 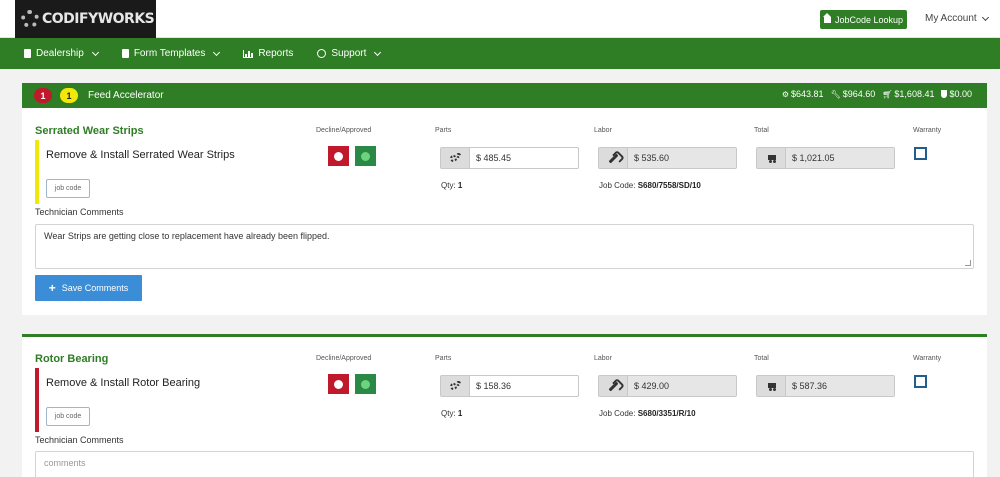 What do you see at coordinates (69, 95) in the screenshot?
I see `pending-count-badge: 1` at bounding box center [69, 95].